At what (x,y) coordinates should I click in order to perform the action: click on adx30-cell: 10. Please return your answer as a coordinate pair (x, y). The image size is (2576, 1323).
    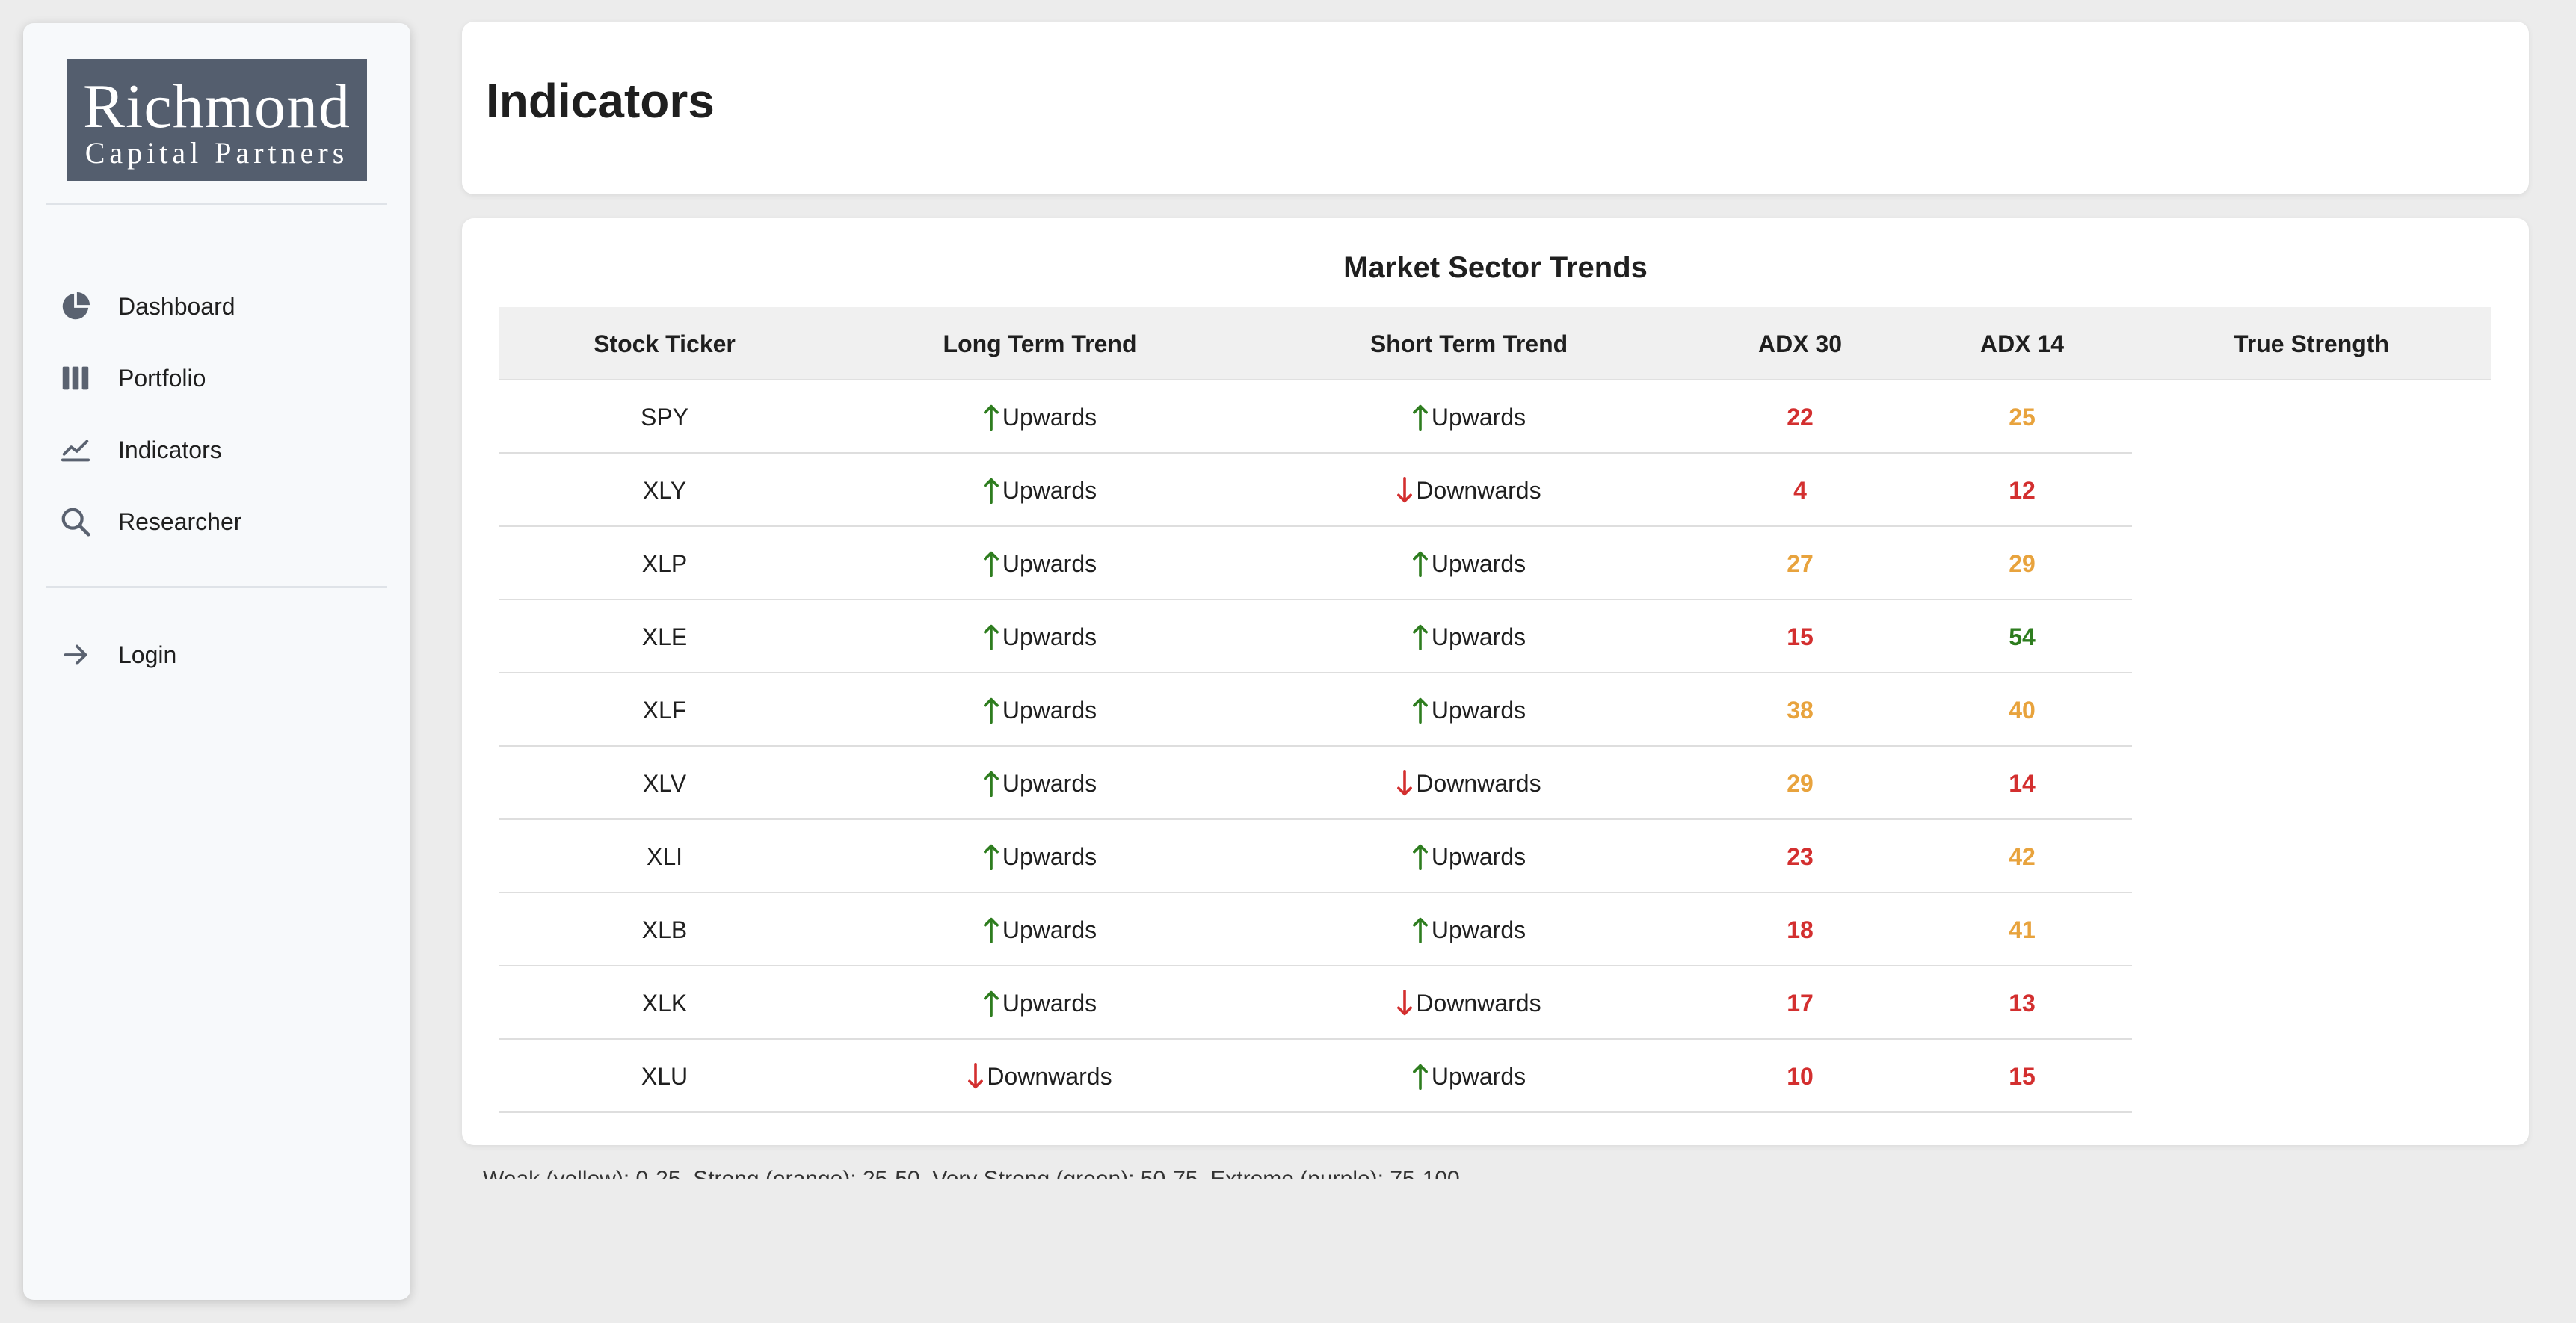
    Looking at the image, I should click on (1800, 1076).